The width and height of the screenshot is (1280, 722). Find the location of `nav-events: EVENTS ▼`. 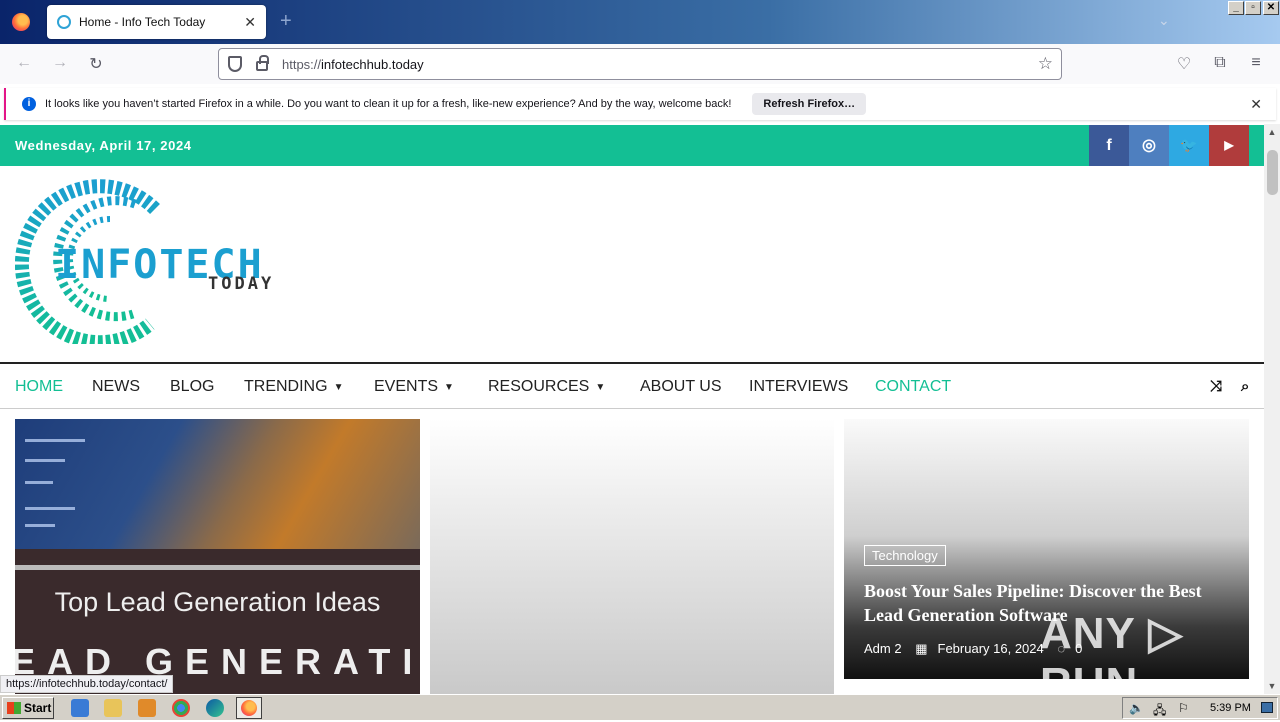

nav-events: EVENTS ▼ is located at coordinates (414, 387).